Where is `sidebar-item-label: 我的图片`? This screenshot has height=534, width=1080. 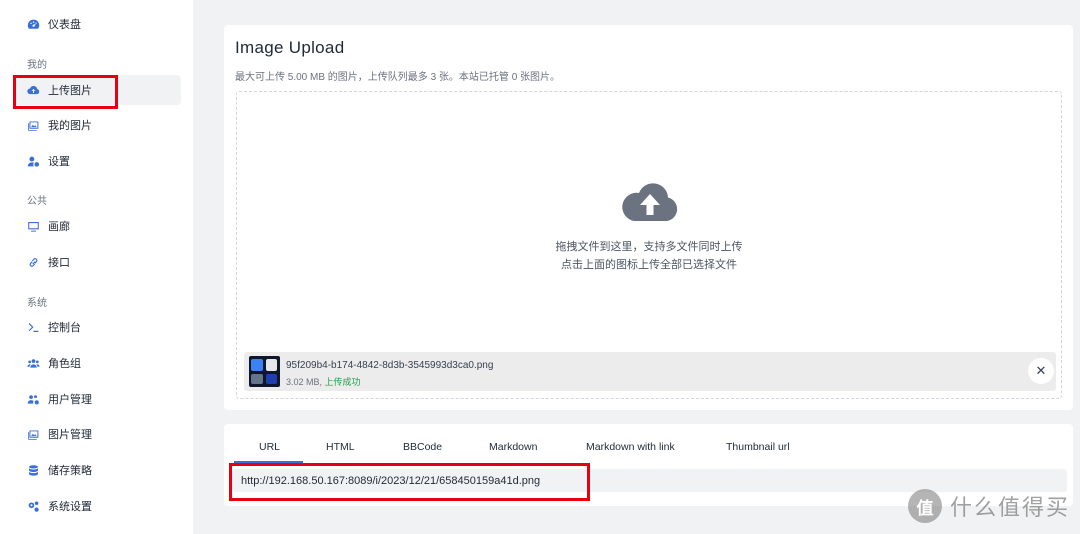 sidebar-item-label: 我的图片 is located at coordinates (70, 126).